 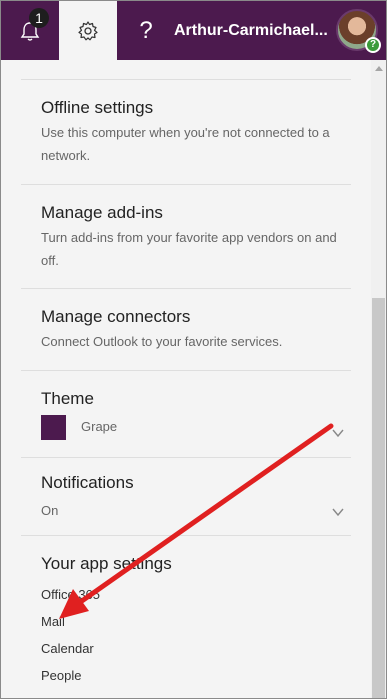 What do you see at coordinates (39, 18) in the screenshot?
I see `notification-badge: 1` at bounding box center [39, 18].